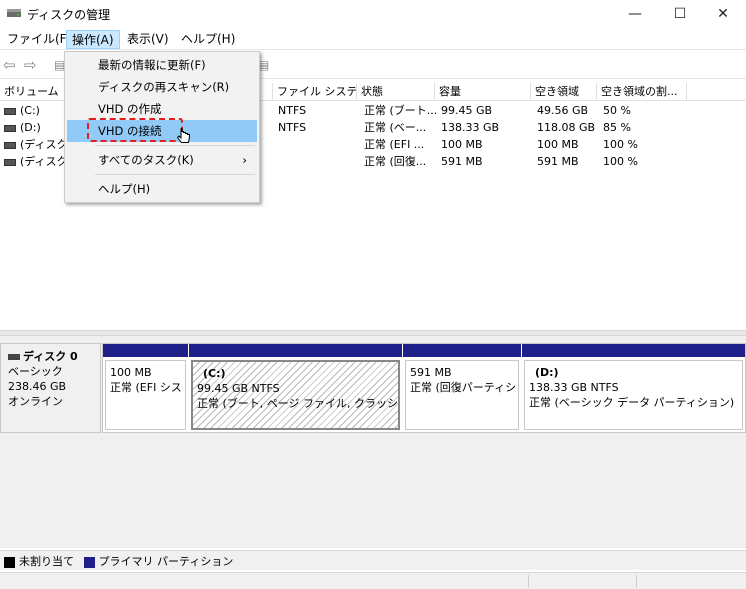  What do you see at coordinates (30, 110) in the screenshot?
I see `cell-volume: (C:)` at bounding box center [30, 110].